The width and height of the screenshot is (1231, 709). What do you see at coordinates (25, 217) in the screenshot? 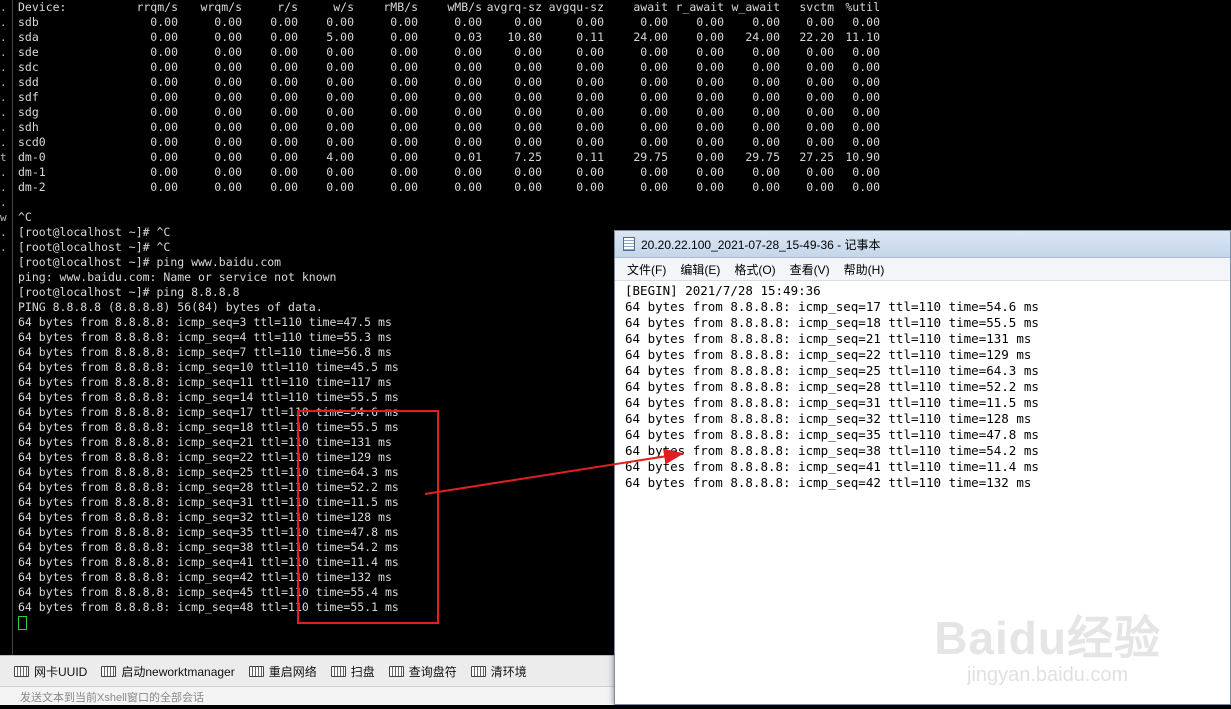
I see `terminal-line: ^C` at bounding box center [25, 217].